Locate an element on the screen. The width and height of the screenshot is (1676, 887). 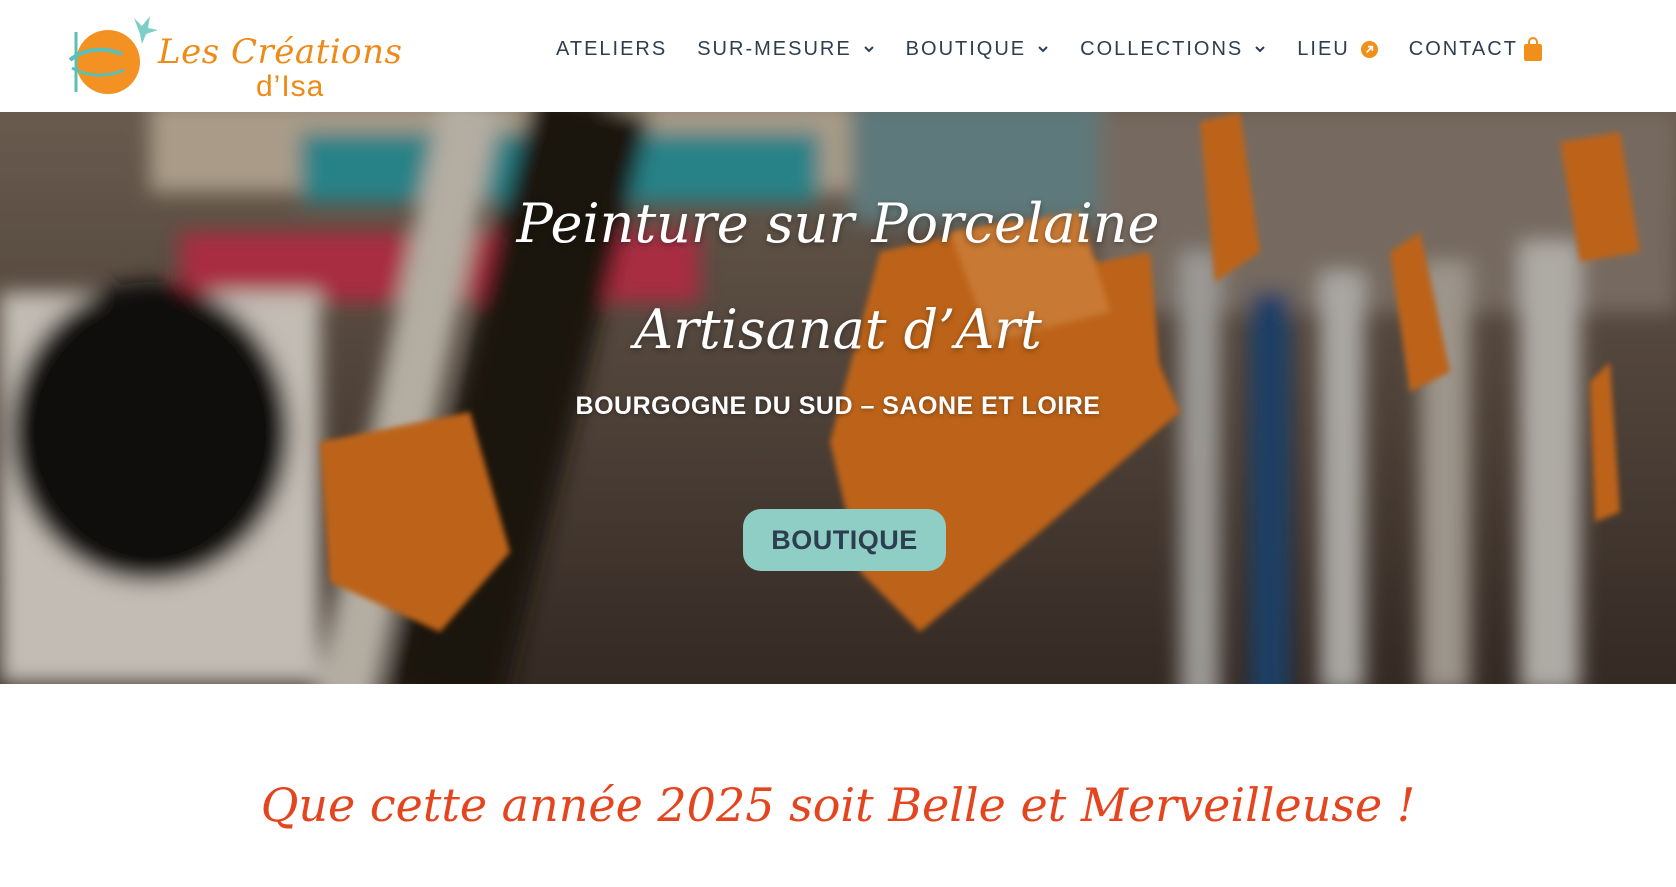
nav-item-collections: COLLECTIONS is located at coordinates (1173, 49).